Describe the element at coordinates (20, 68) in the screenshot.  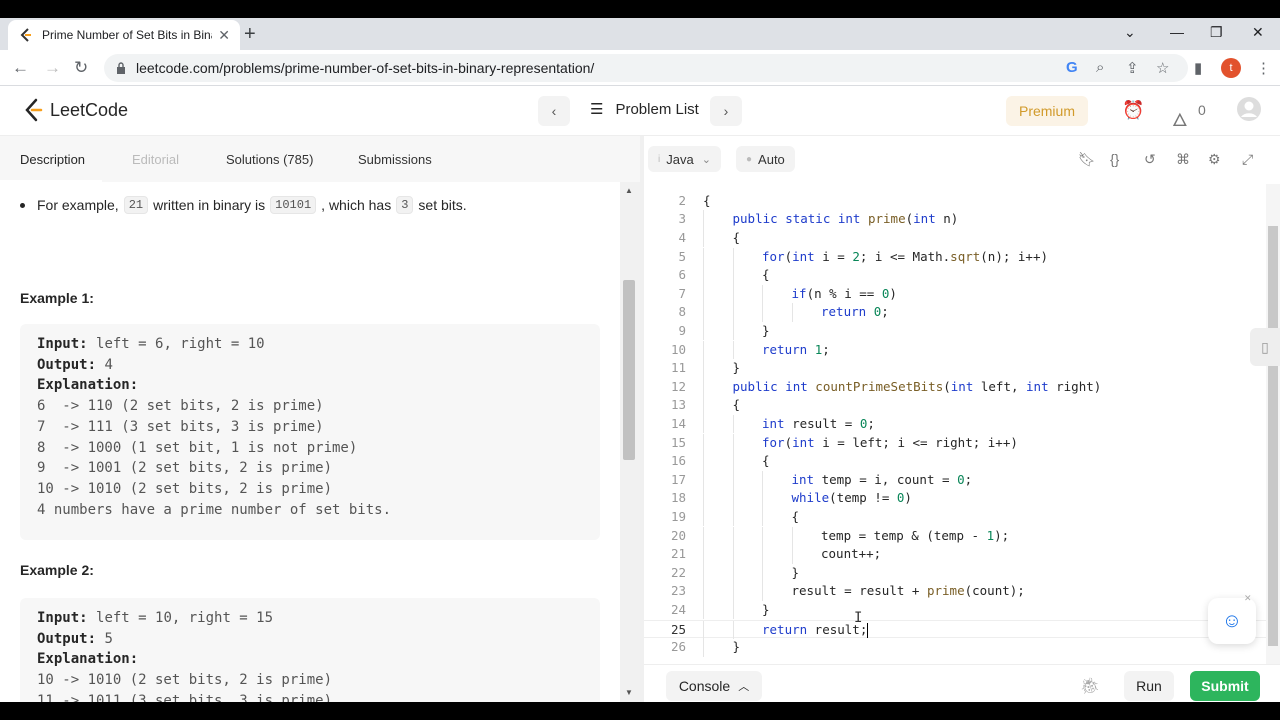
I see `back-icon: ←` at that location.